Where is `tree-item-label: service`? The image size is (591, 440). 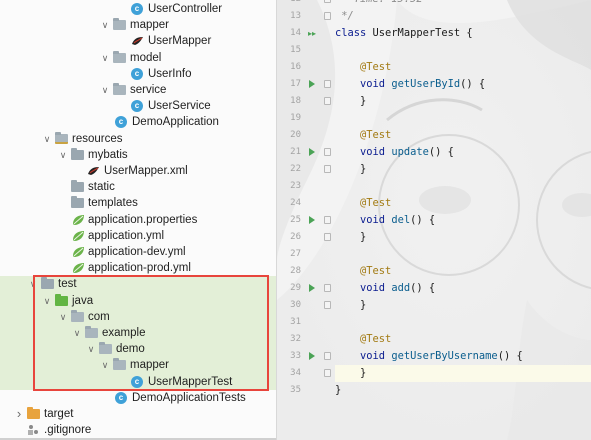
tree-item-label: service is located at coordinates (148, 90).